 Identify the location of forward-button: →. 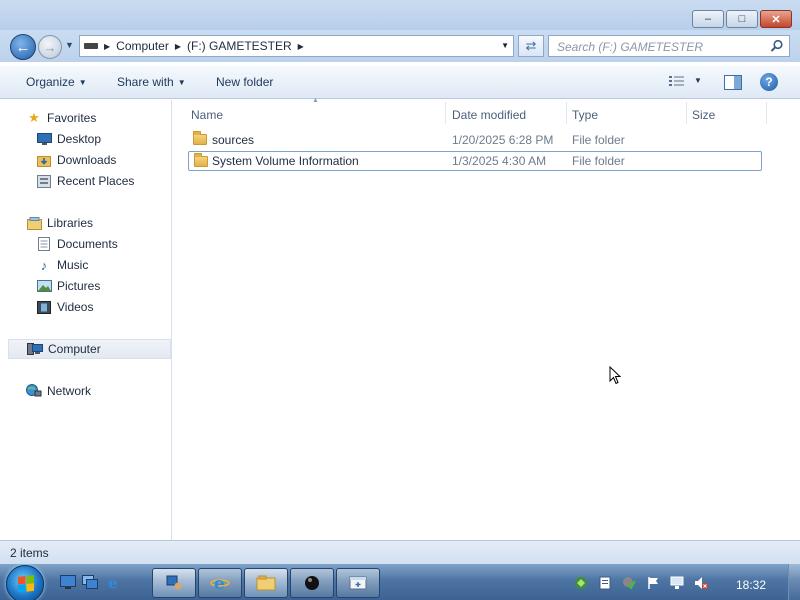
(50, 47).